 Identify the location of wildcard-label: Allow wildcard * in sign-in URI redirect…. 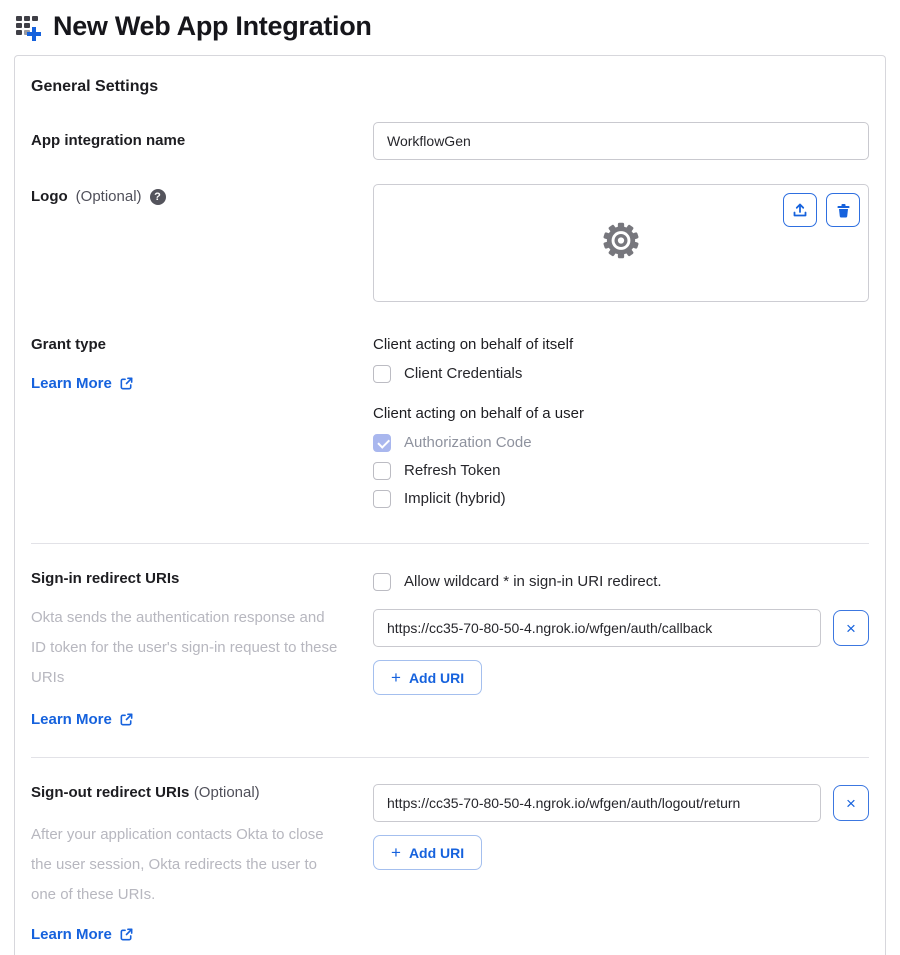
(533, 581).